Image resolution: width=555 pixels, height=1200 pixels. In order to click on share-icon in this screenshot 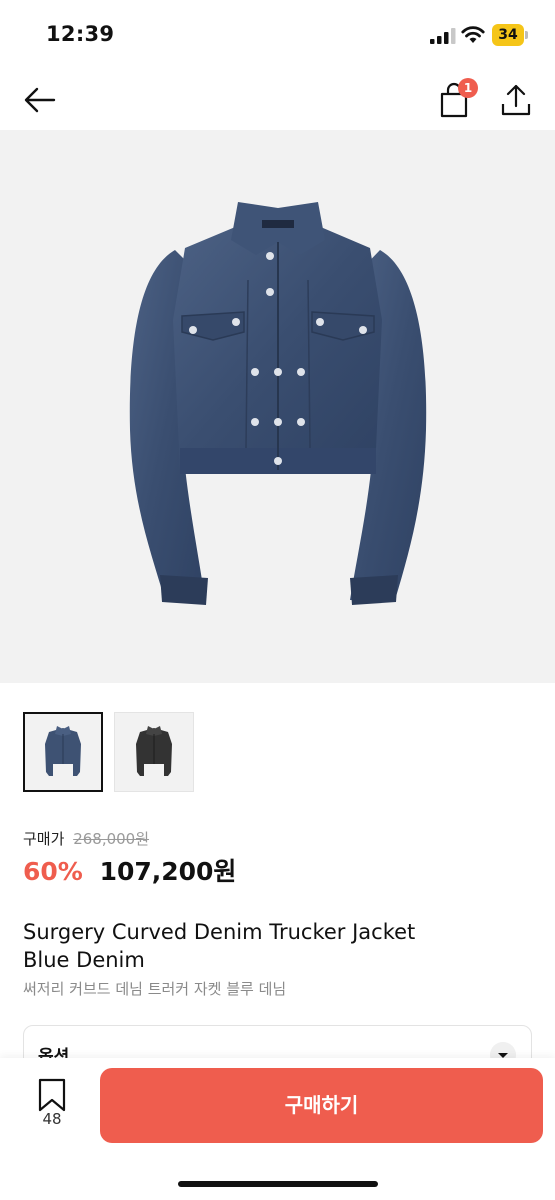, I will do `click(516, 100)`.